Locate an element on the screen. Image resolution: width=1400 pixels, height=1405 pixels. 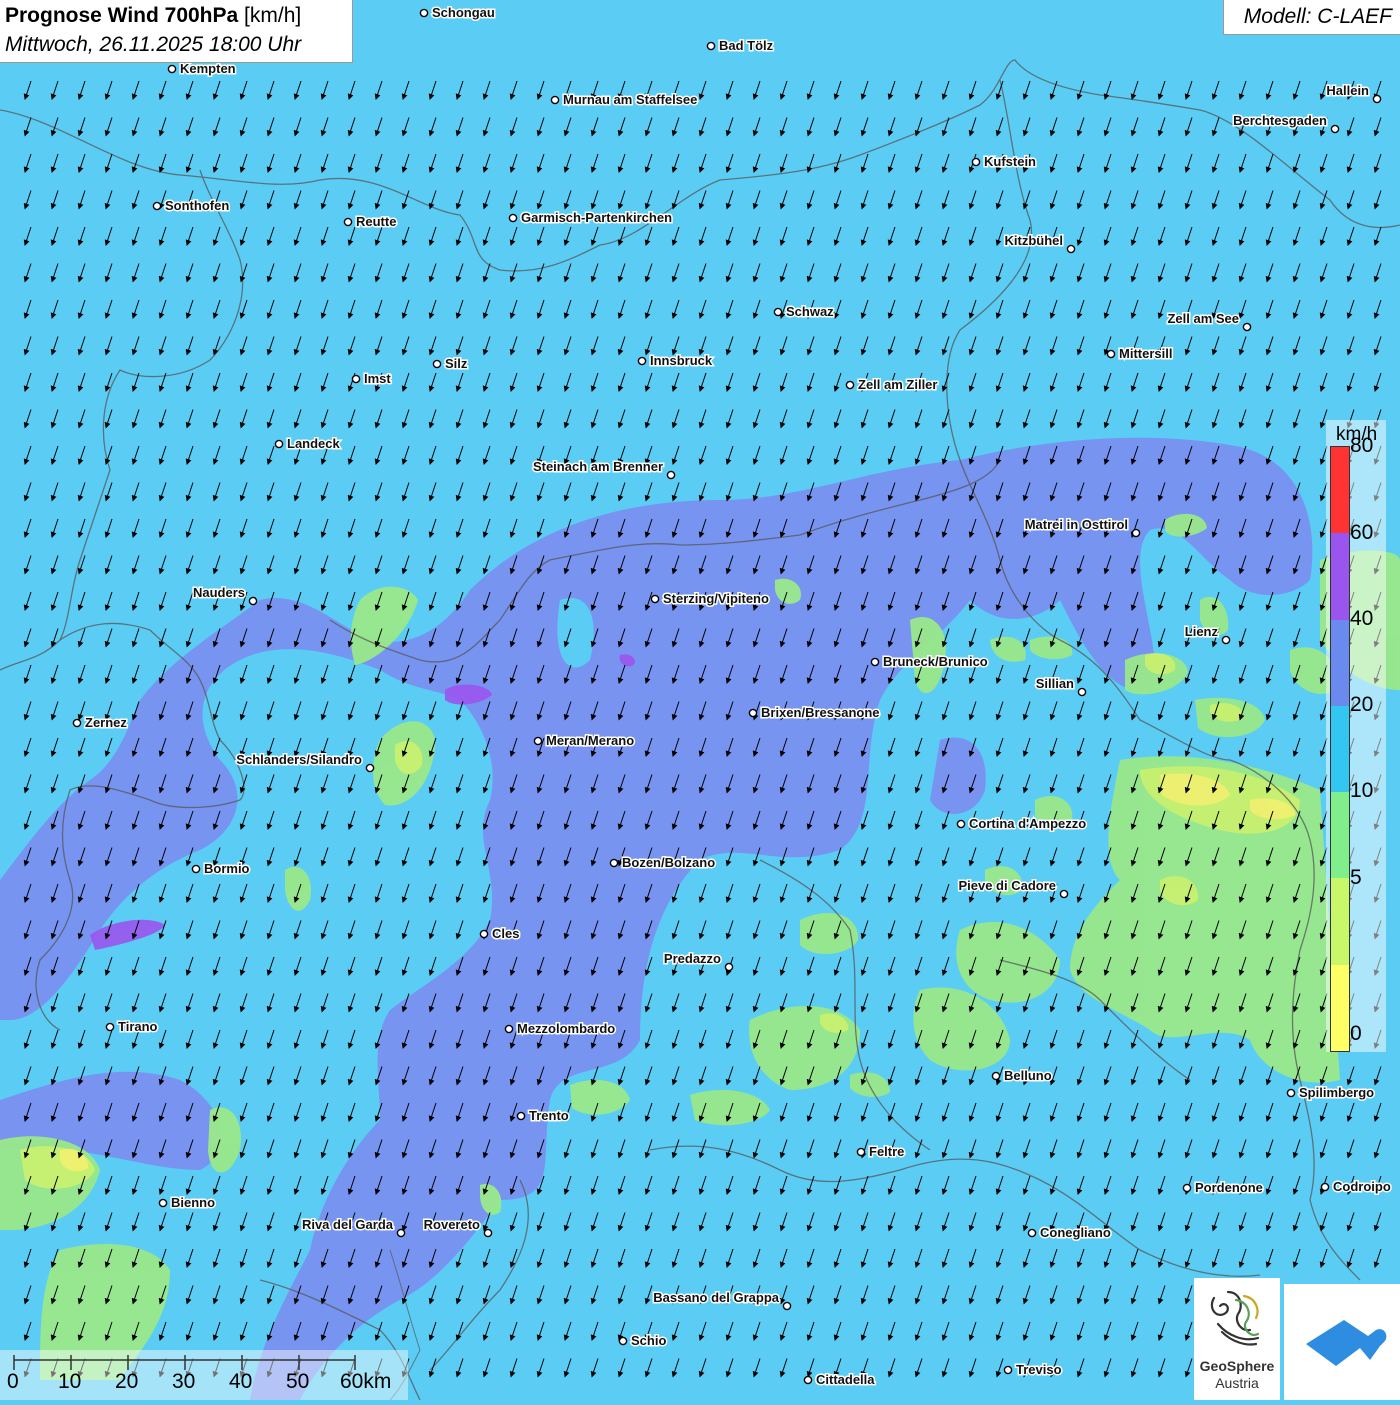
legend-color-bar is located at coordinates (1340, 749).